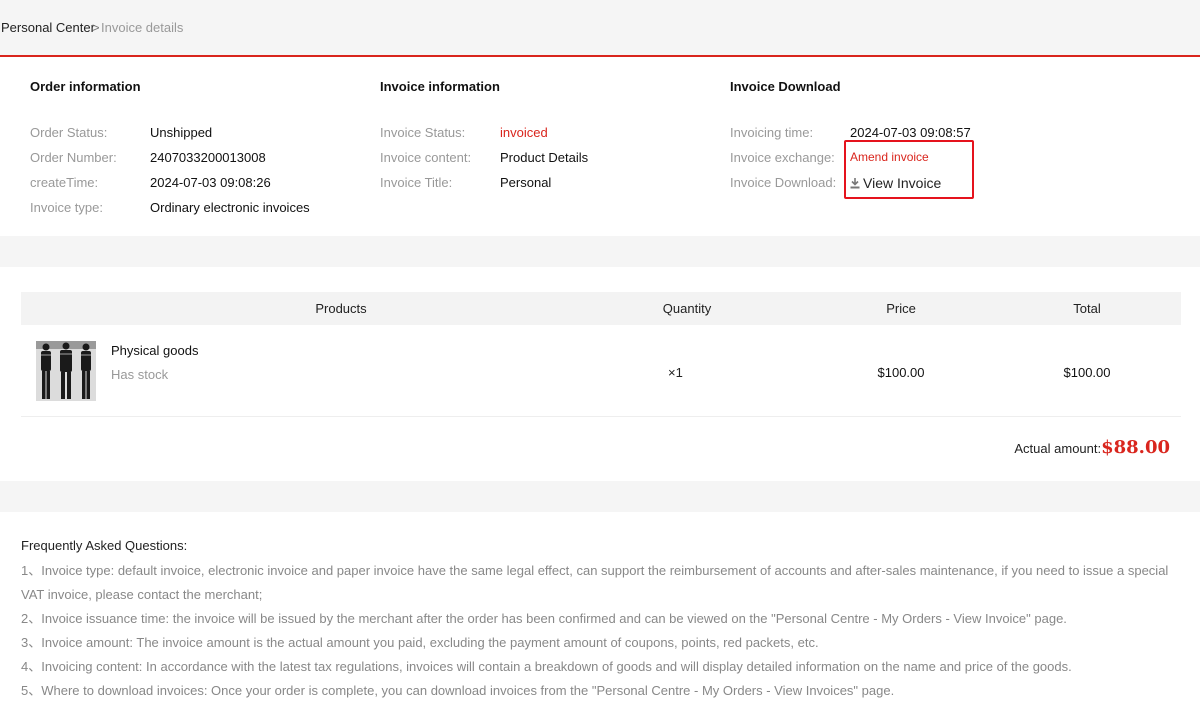 The image size is (1200, 717). Describe the element at coordinates (142, 27) in the screenshot. I see `breadcrumb-current-page: Invoice details` at that location.